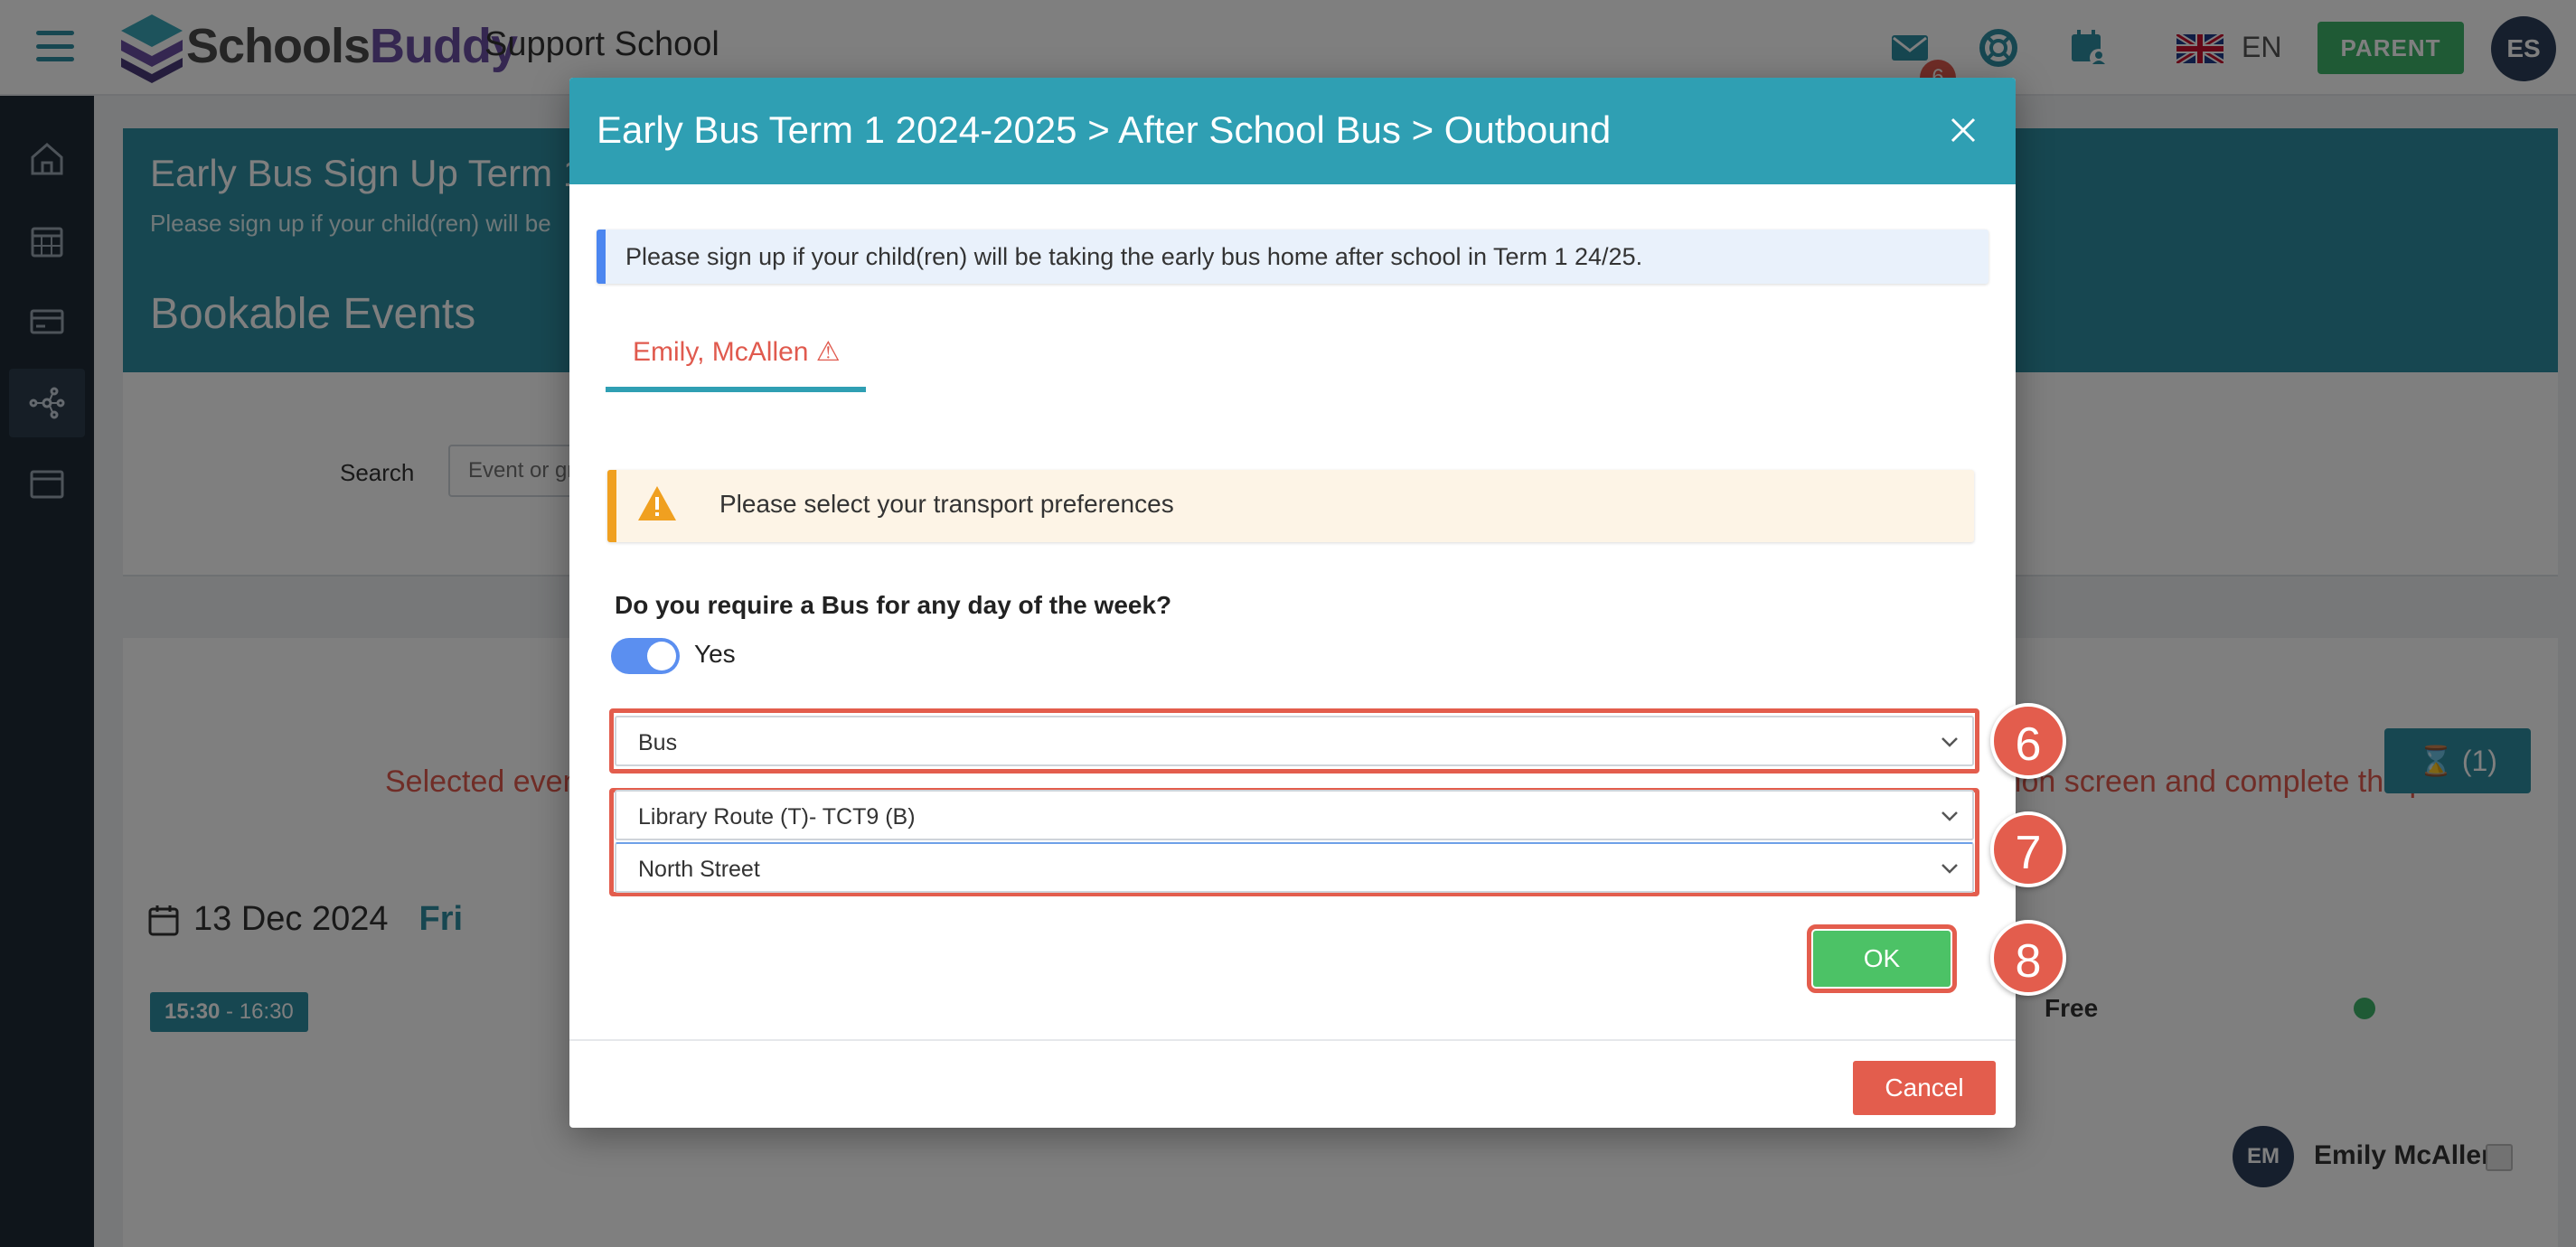 Image resolution: width=2576 pixels, height=1247 pixels. What do you see at coordinates (1294, 741) in the screenshot?
I see `transport-select: Bus` at bounding box center [1294, 741].